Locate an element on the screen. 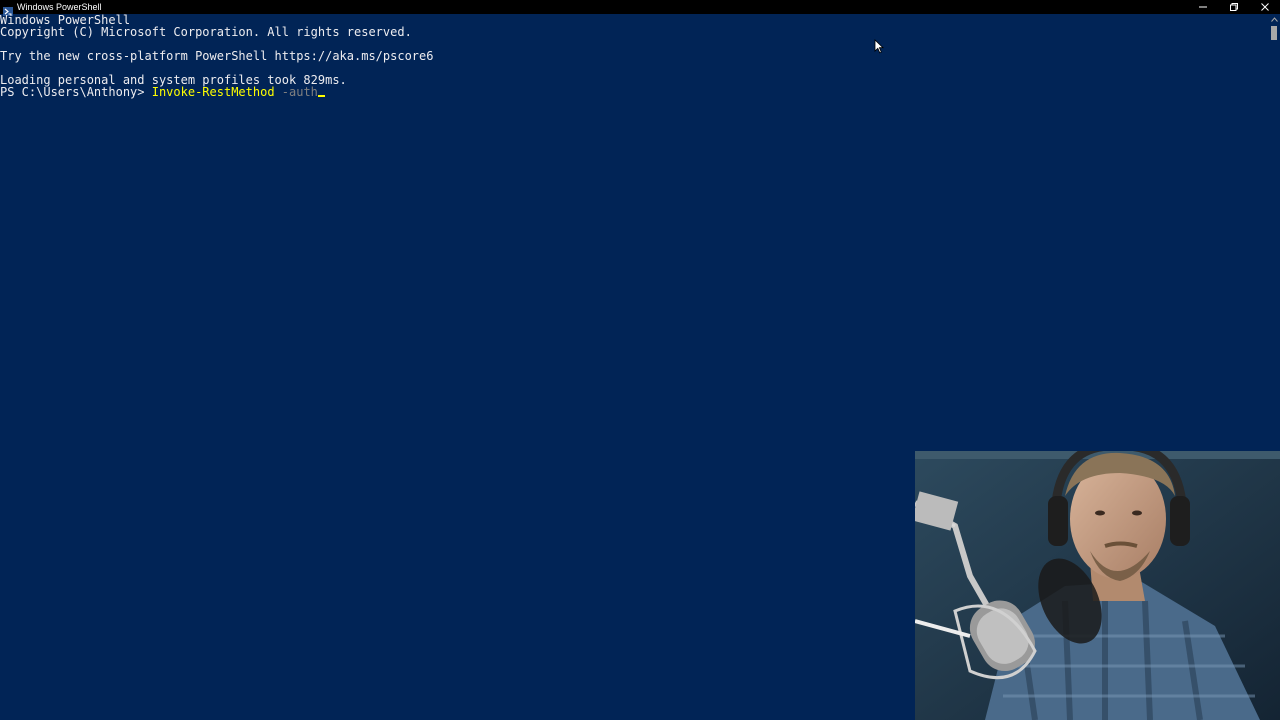 This screenshot has height=720, width=1280. close-icon is located at coordinates (1264, 7).